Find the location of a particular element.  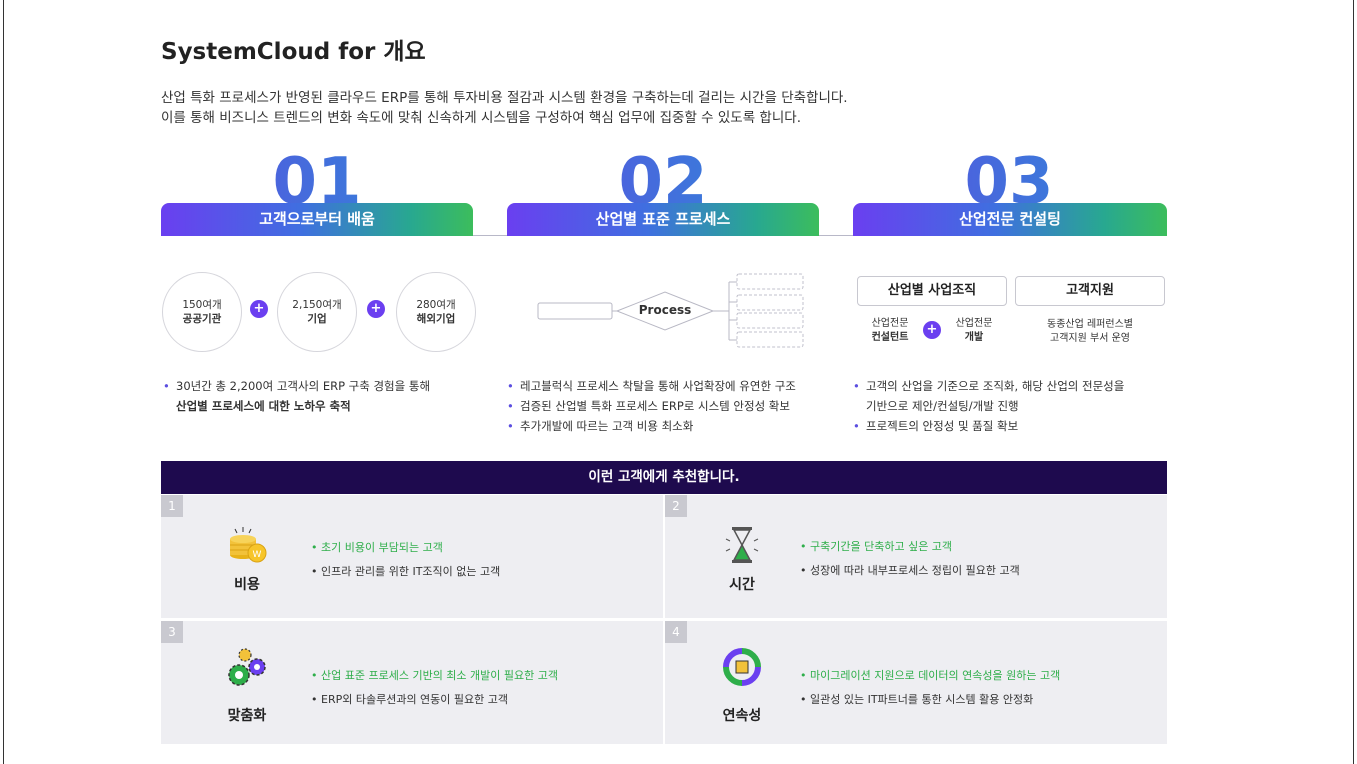

customer-support-box: 고객지원 is located at coordinates (1090, 291).